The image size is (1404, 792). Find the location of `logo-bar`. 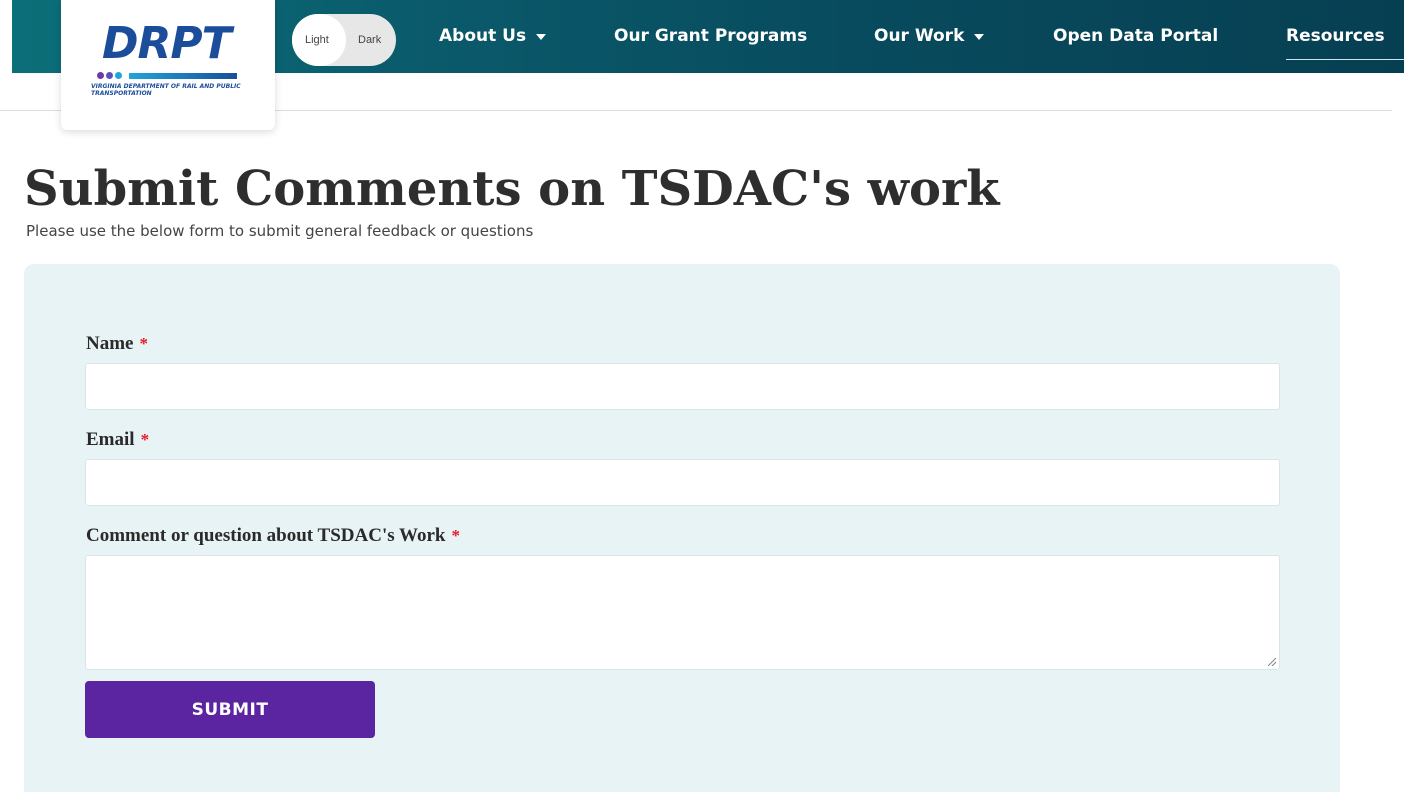

logo-bar is located at coordinates (183, 76).